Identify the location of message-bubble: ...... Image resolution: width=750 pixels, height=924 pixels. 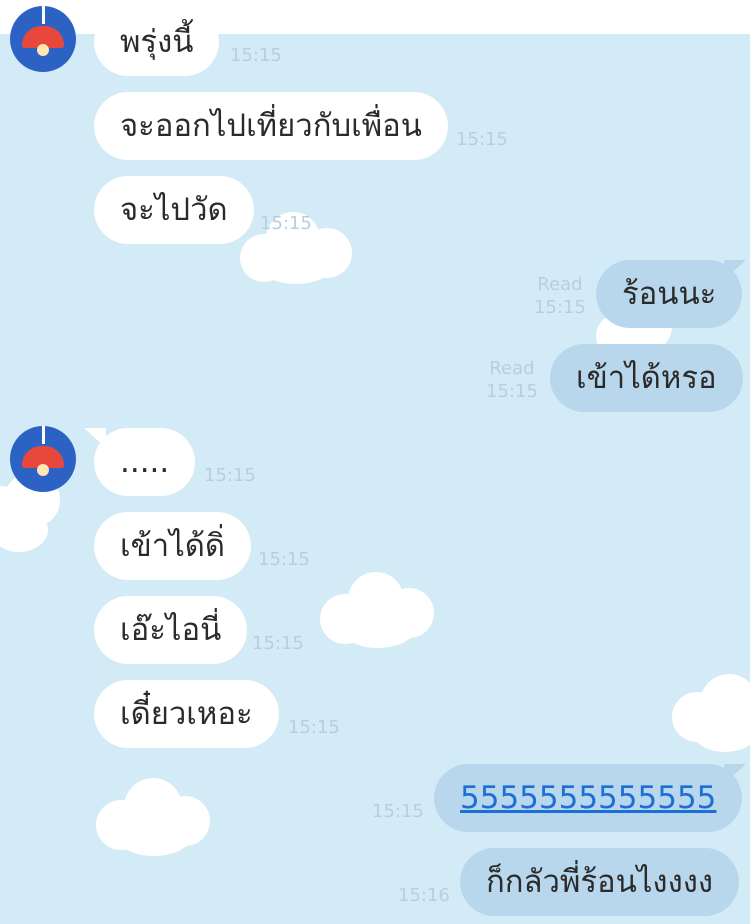
(145, 462).